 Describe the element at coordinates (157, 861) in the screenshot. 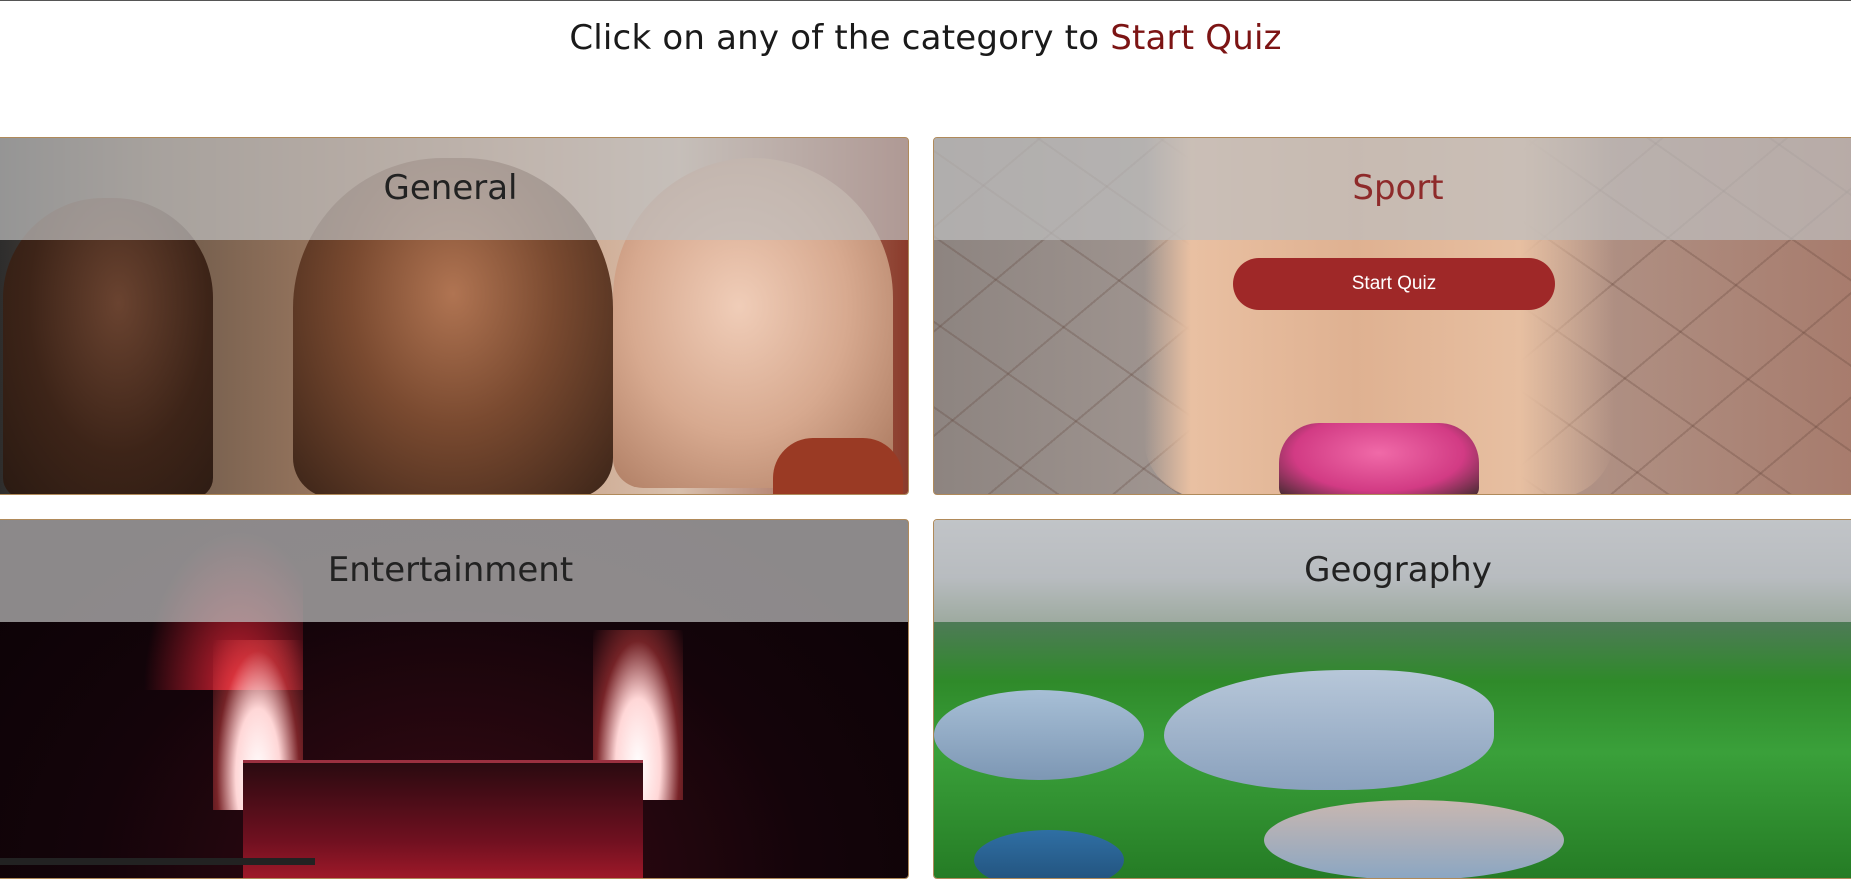

I see `horizontal-scrollbar` at that location.